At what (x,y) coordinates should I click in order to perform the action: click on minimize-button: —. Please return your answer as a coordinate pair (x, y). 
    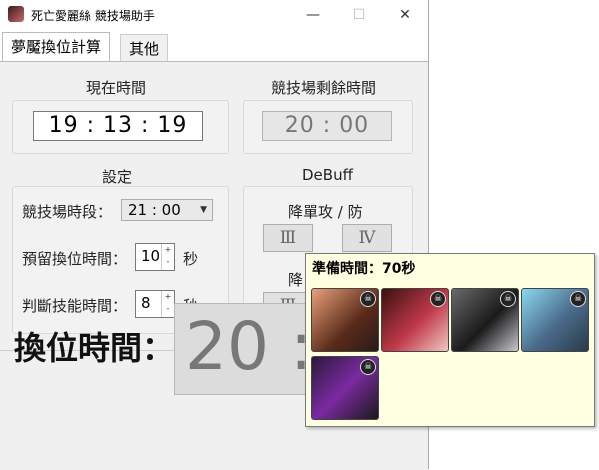
    Looking at the image, I should click on (313, 15).